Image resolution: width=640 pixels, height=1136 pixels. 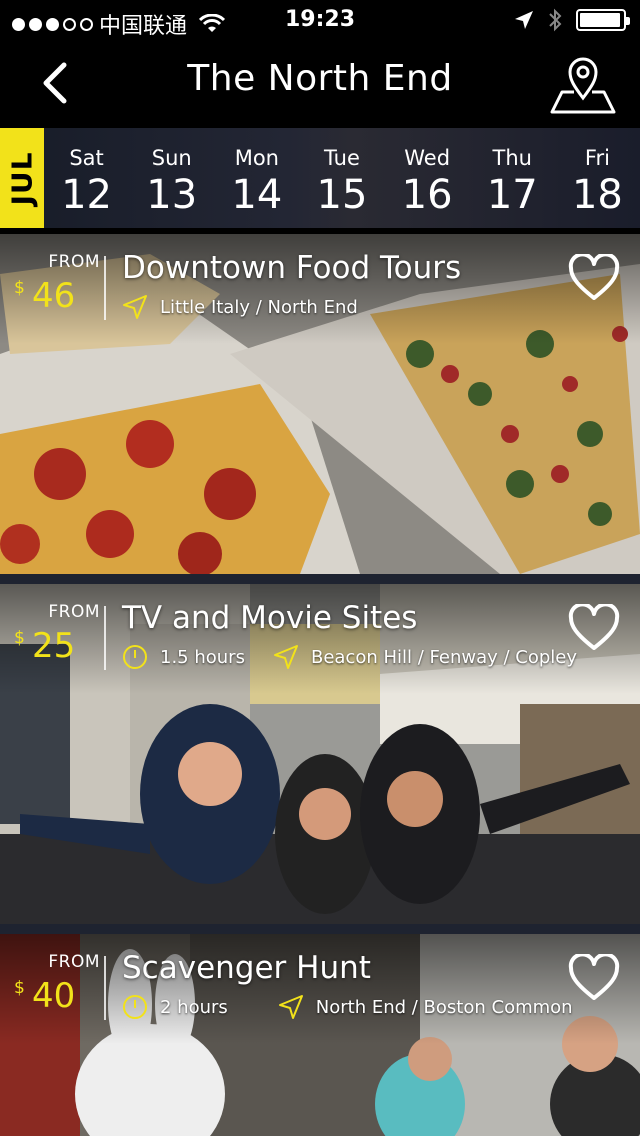 I want to click on day-of-week: Sun, so click(x=171, y=158).